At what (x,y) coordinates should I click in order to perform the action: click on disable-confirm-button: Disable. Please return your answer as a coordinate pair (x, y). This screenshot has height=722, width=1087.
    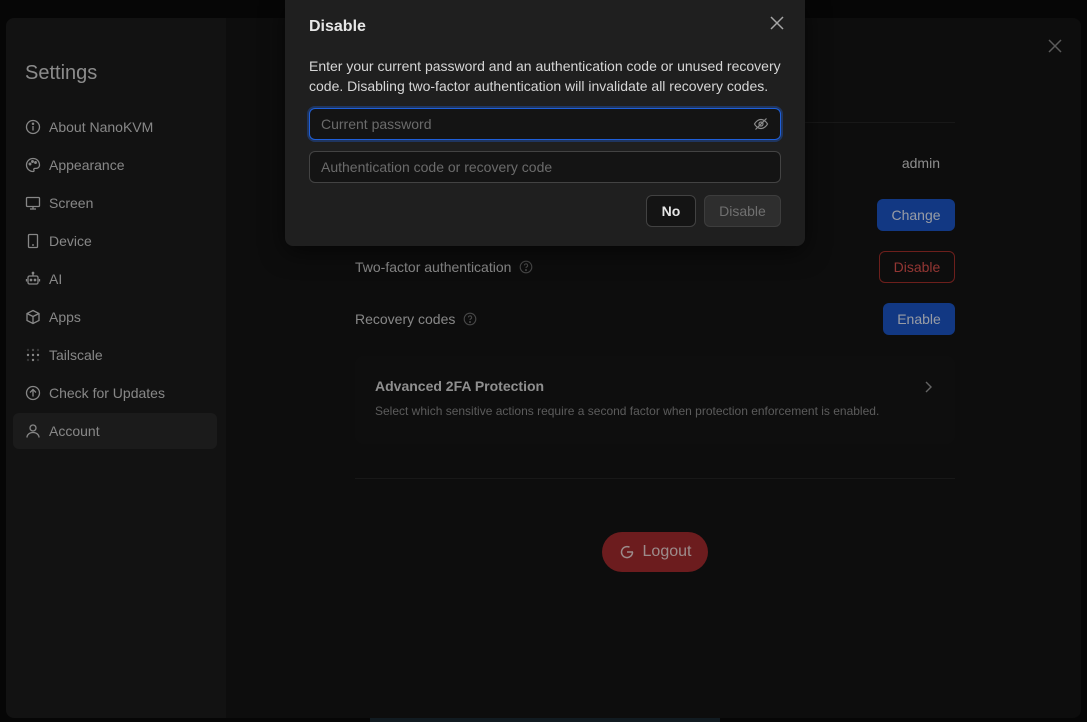
    Looking at the image, I should click on (742, 211).